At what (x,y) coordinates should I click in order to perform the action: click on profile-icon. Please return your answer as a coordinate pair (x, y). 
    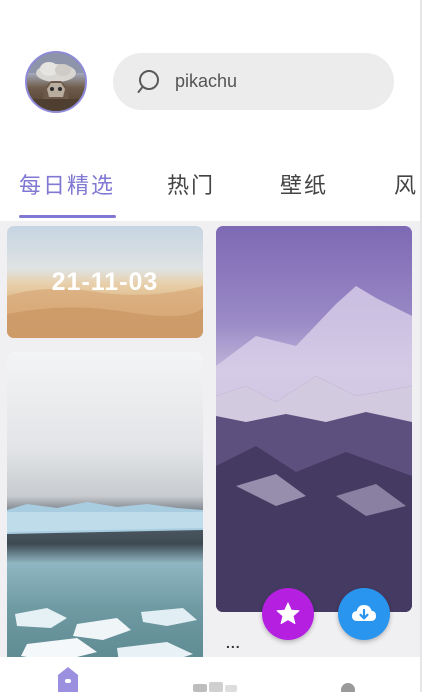
    Looking at the image, I should click on (348, 686).